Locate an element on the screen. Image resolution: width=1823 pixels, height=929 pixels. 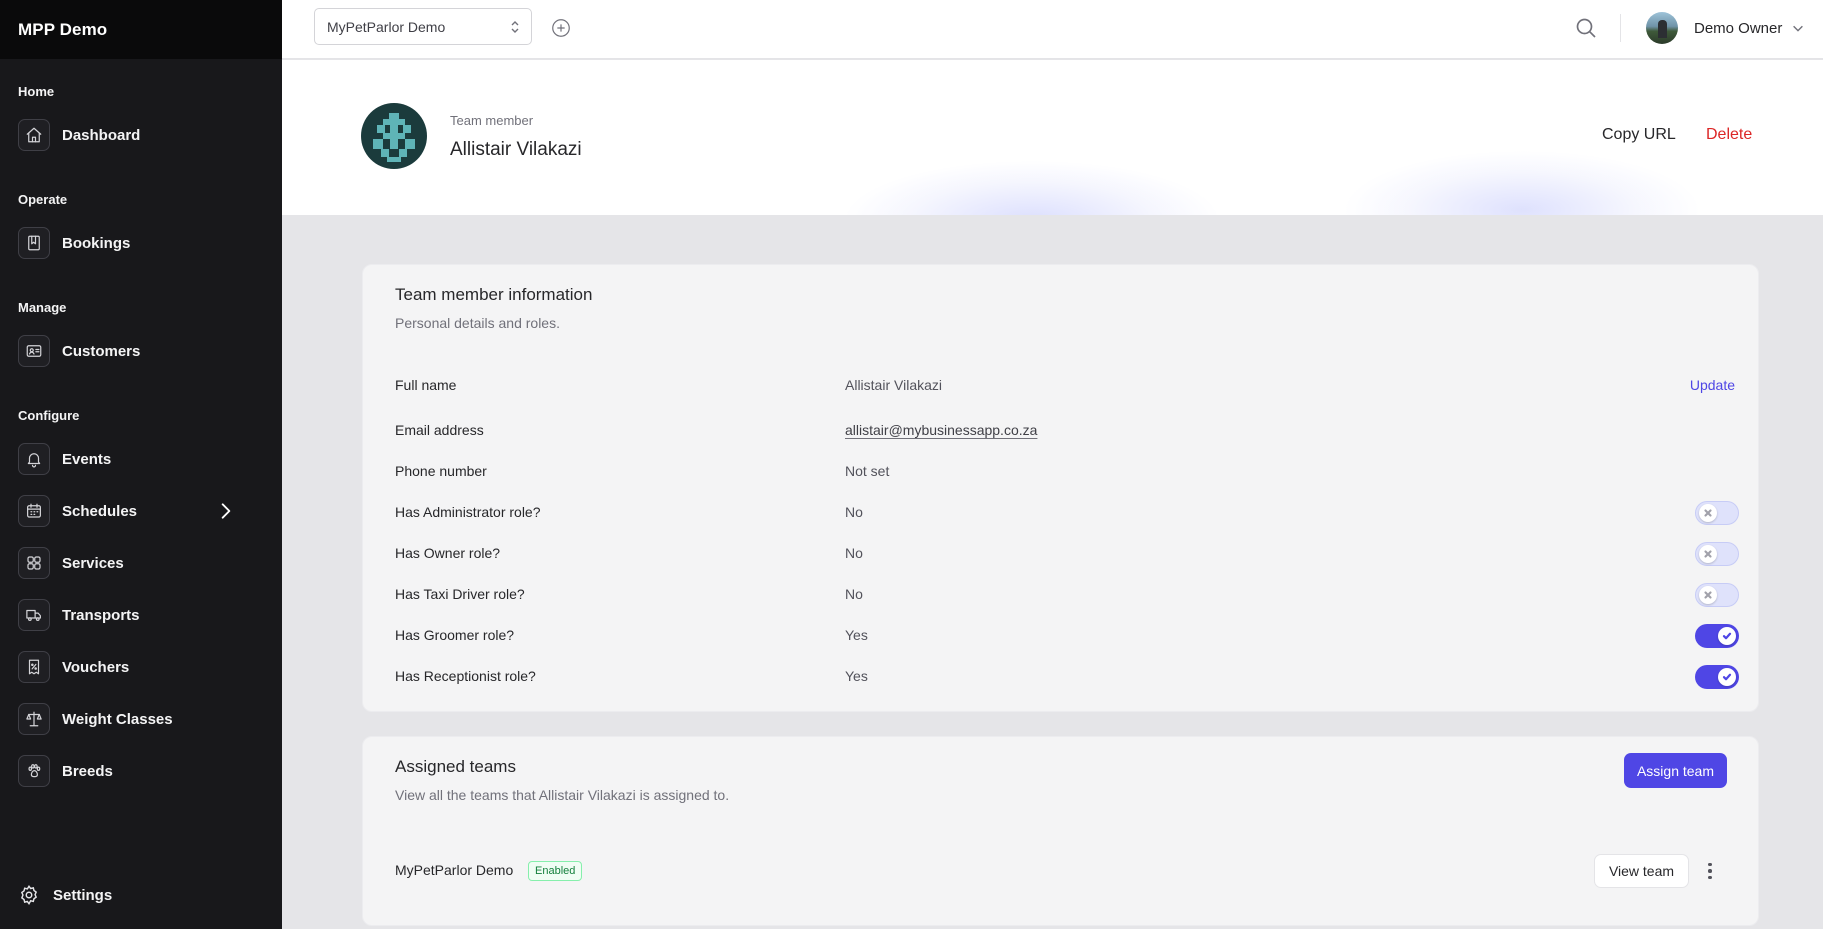
groomer-role-toggle is located at coordinates (1717, 636).